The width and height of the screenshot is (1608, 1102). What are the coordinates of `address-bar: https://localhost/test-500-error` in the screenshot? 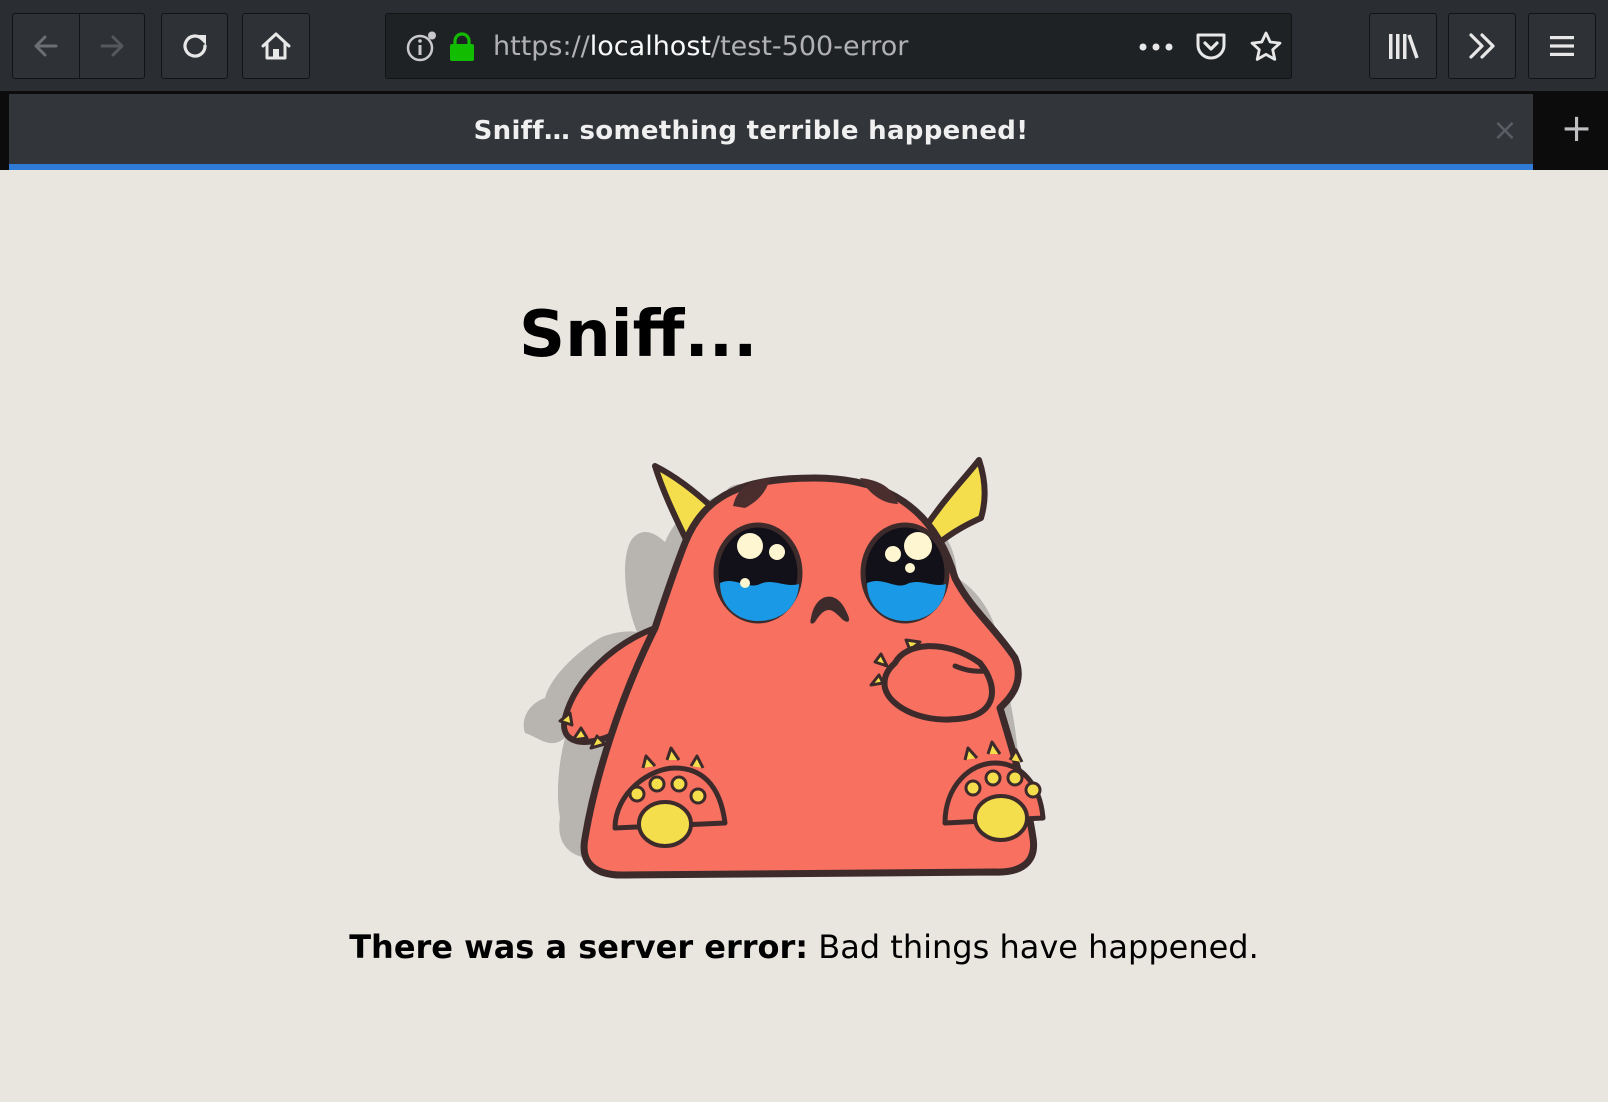 It's located at (838, 46).